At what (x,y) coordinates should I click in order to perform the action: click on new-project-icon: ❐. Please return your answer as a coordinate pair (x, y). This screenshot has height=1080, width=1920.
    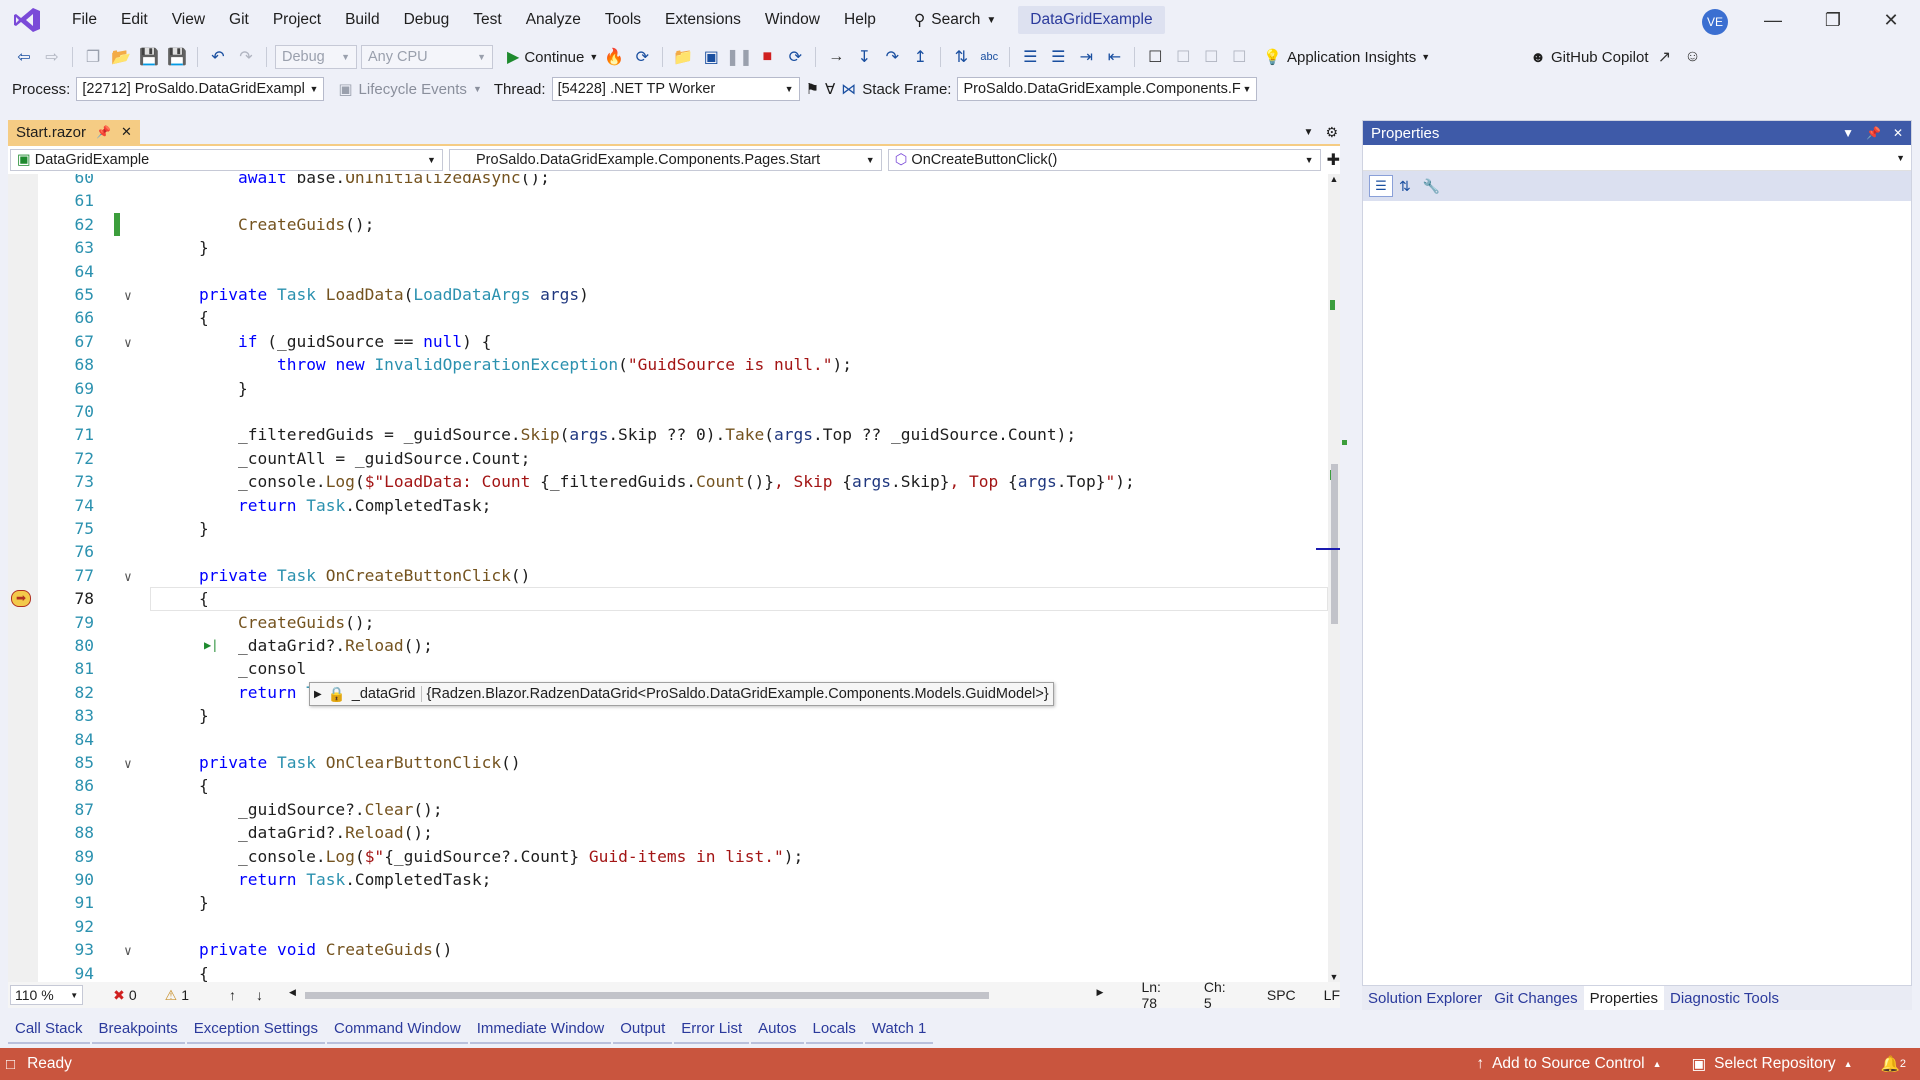
    Looking at the image, I should click on (93, 57).